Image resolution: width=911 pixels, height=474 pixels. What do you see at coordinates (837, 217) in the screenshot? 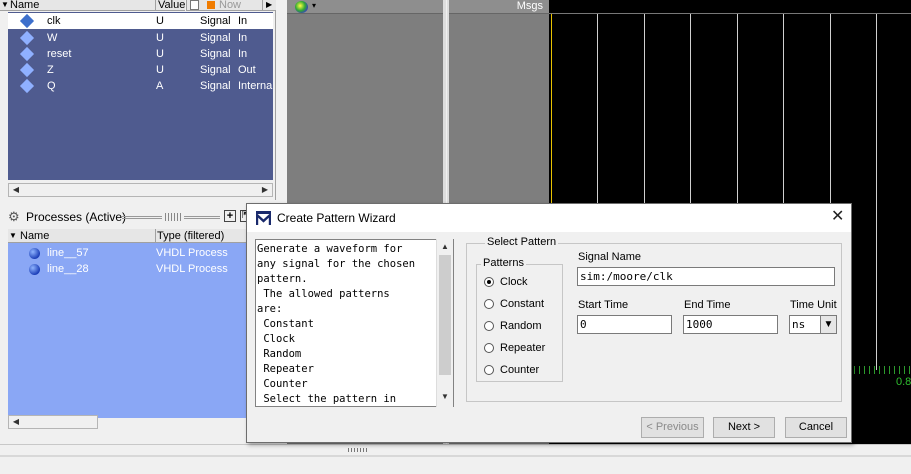
I see `close-icon: ✕` at bounding box center [837, 217].